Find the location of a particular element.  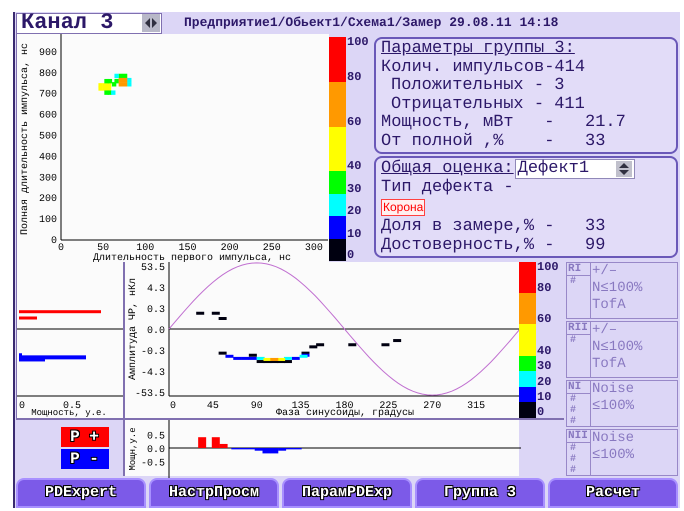

parameter-line: От полной ,% - 33 is located at coordinates (493, 141).